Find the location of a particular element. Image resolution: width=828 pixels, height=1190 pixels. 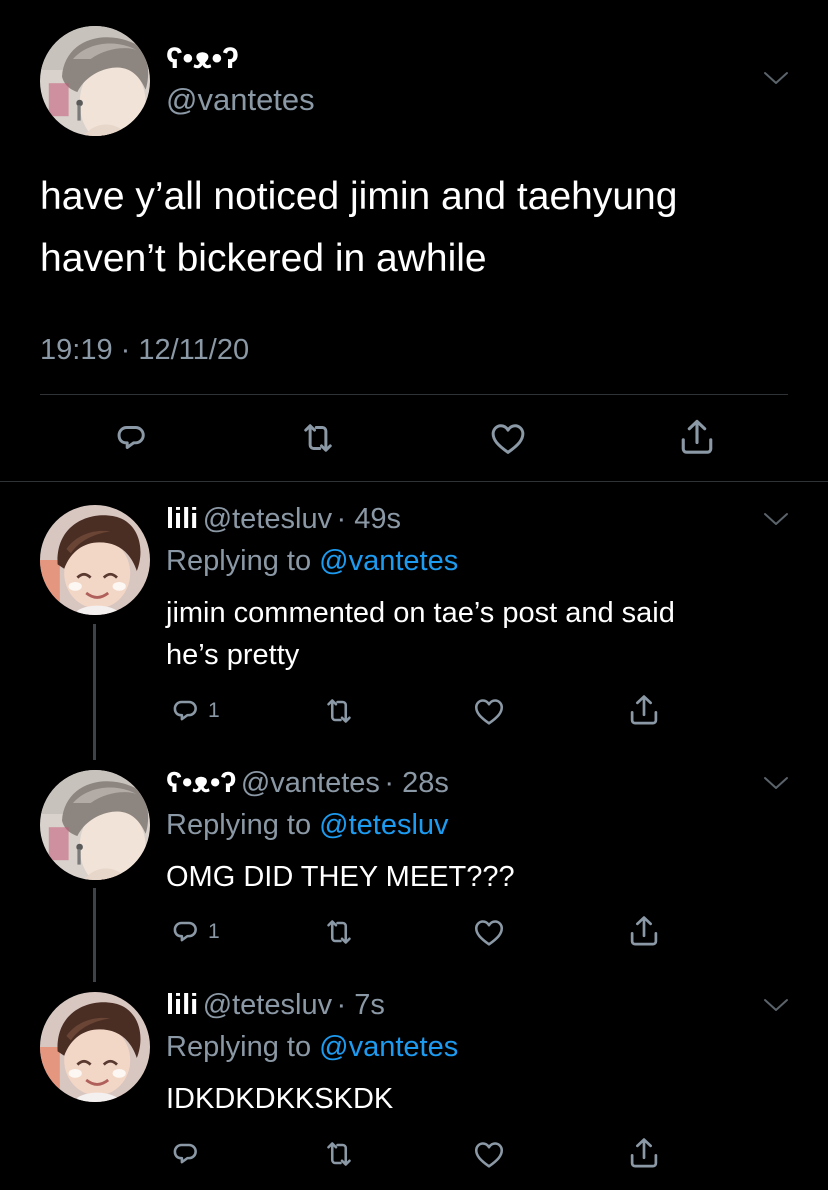

replying-to: Replying to @tetesluv is located at coordinates (307, 825).